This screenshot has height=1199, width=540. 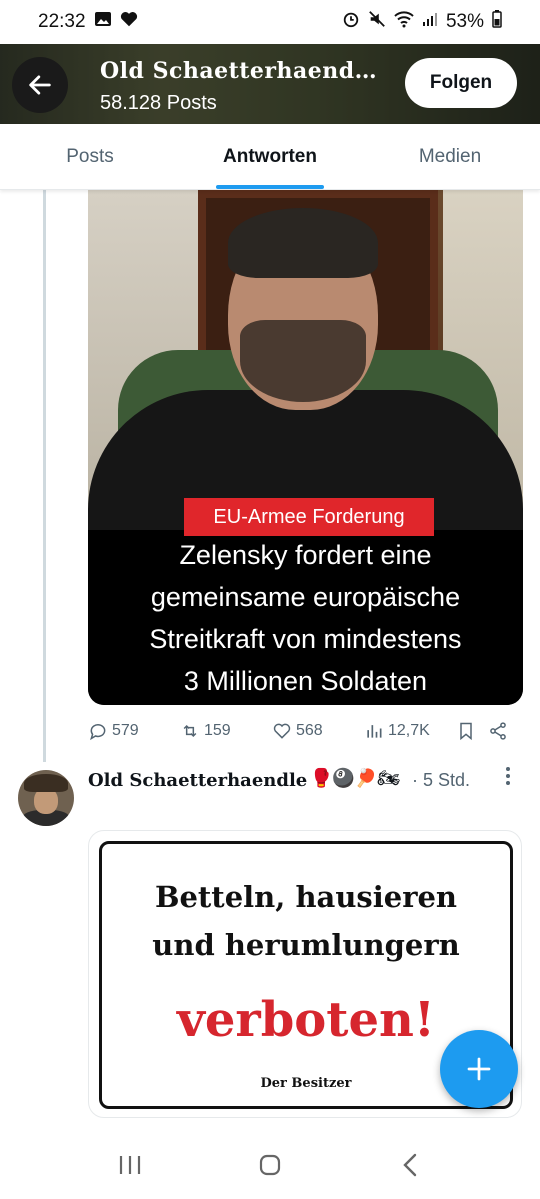 I want to click on views-button: 12,7K, so click(x=410, y=731).